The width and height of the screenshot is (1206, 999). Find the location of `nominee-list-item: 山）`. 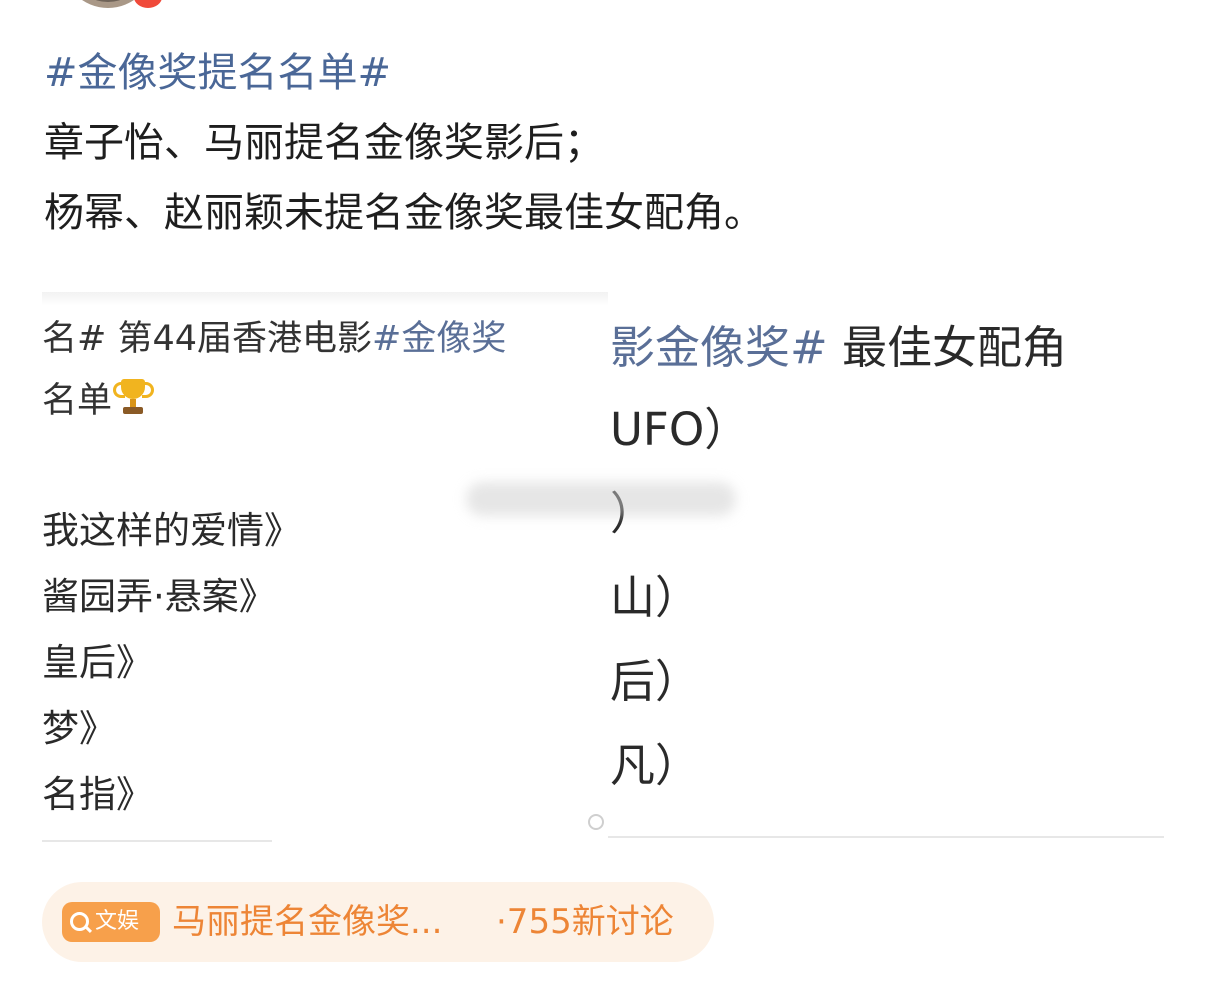

nominee-list-item: 山） is located at coordinates (655, 597).